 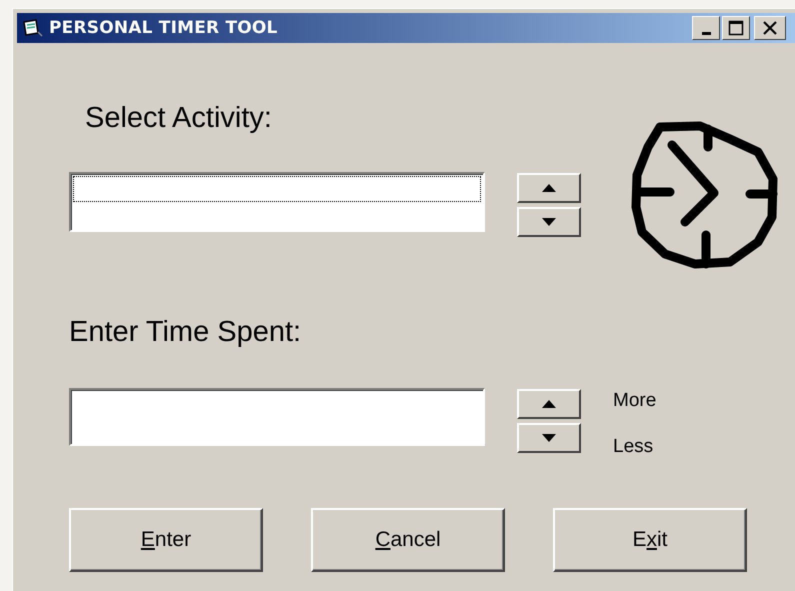 I want to click on activity-label: Select Activity:, so click(x=179, y=118).